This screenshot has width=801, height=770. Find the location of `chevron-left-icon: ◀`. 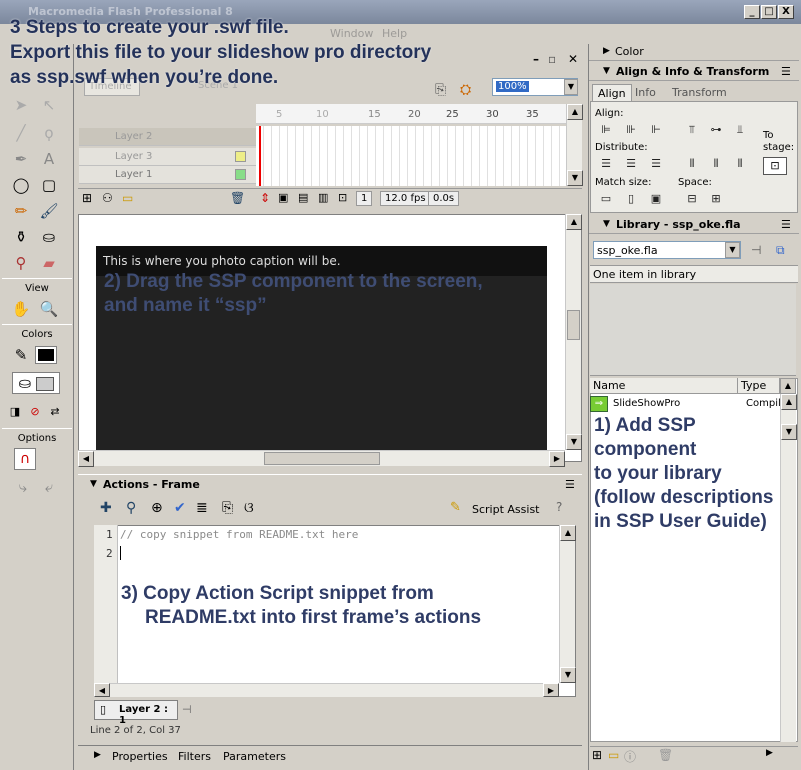

chevron-left-icon: ◀ is located at coordinates (86, 459).